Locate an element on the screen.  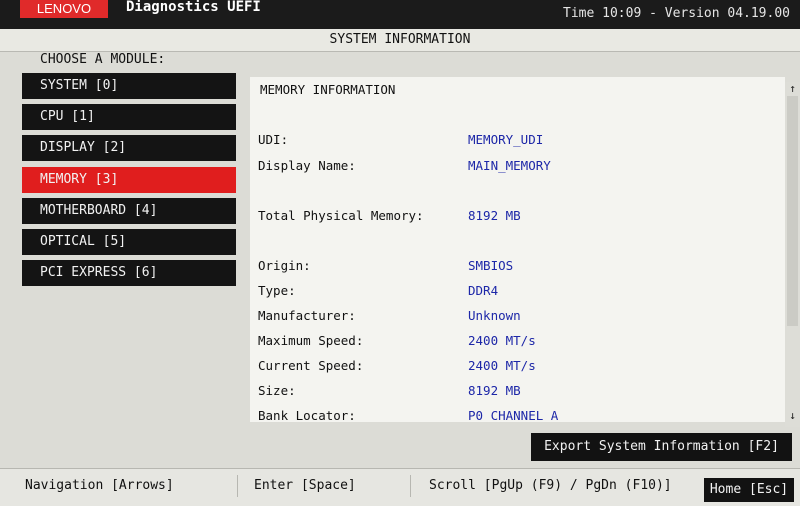
scroll-up-icon: ↑ is located at coordinates (792, 89).